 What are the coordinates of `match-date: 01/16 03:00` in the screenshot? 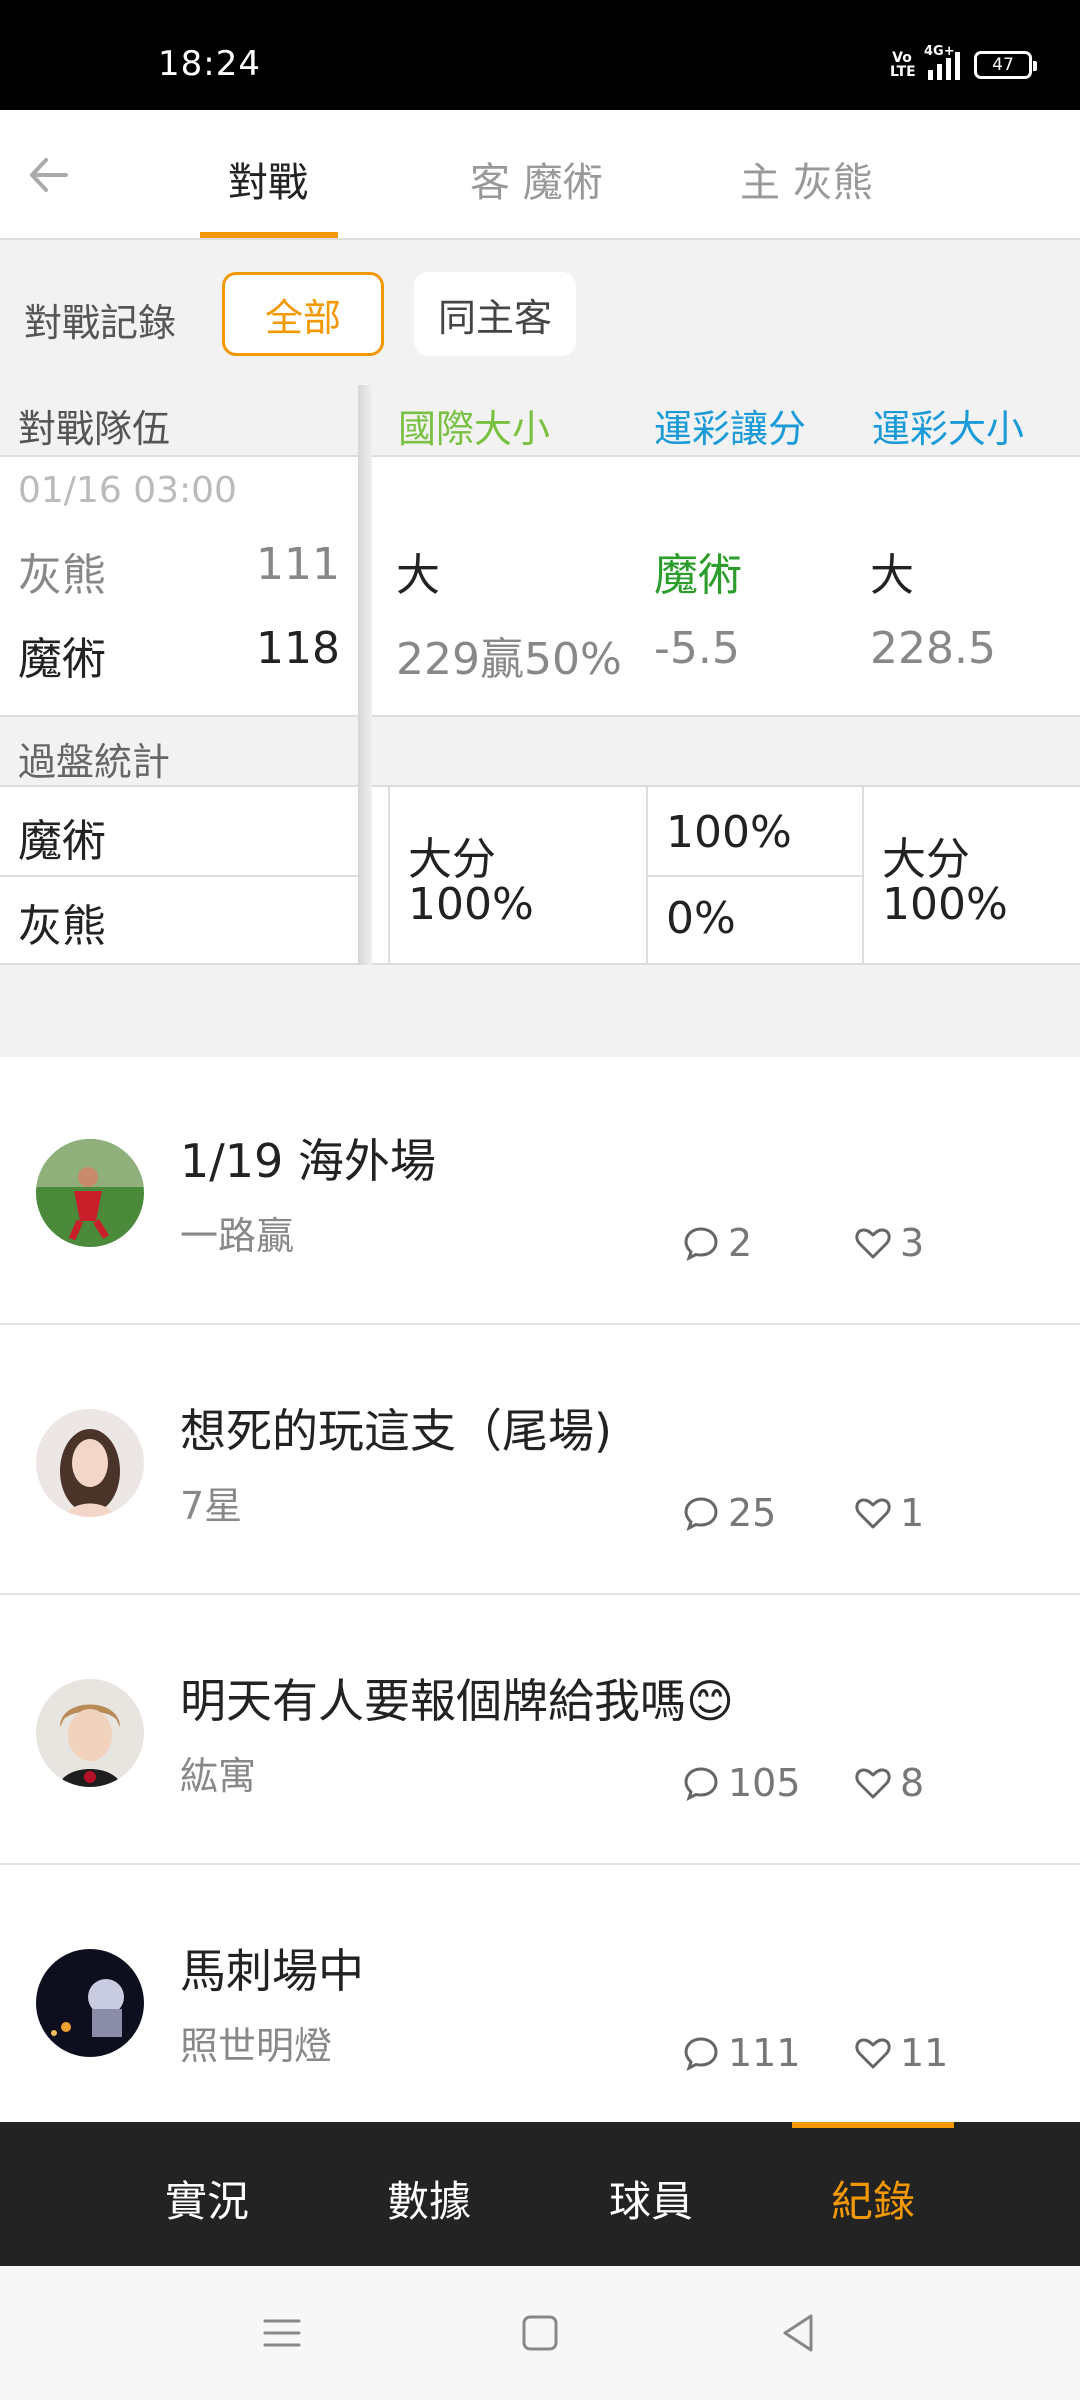 It's located at (127, 490).